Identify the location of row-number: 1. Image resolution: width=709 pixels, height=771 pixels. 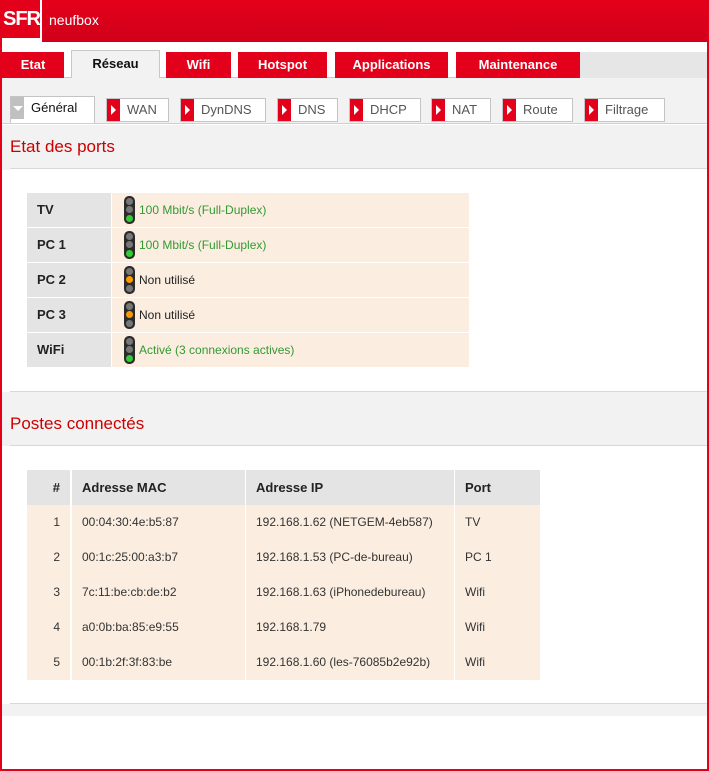
(49, 522).